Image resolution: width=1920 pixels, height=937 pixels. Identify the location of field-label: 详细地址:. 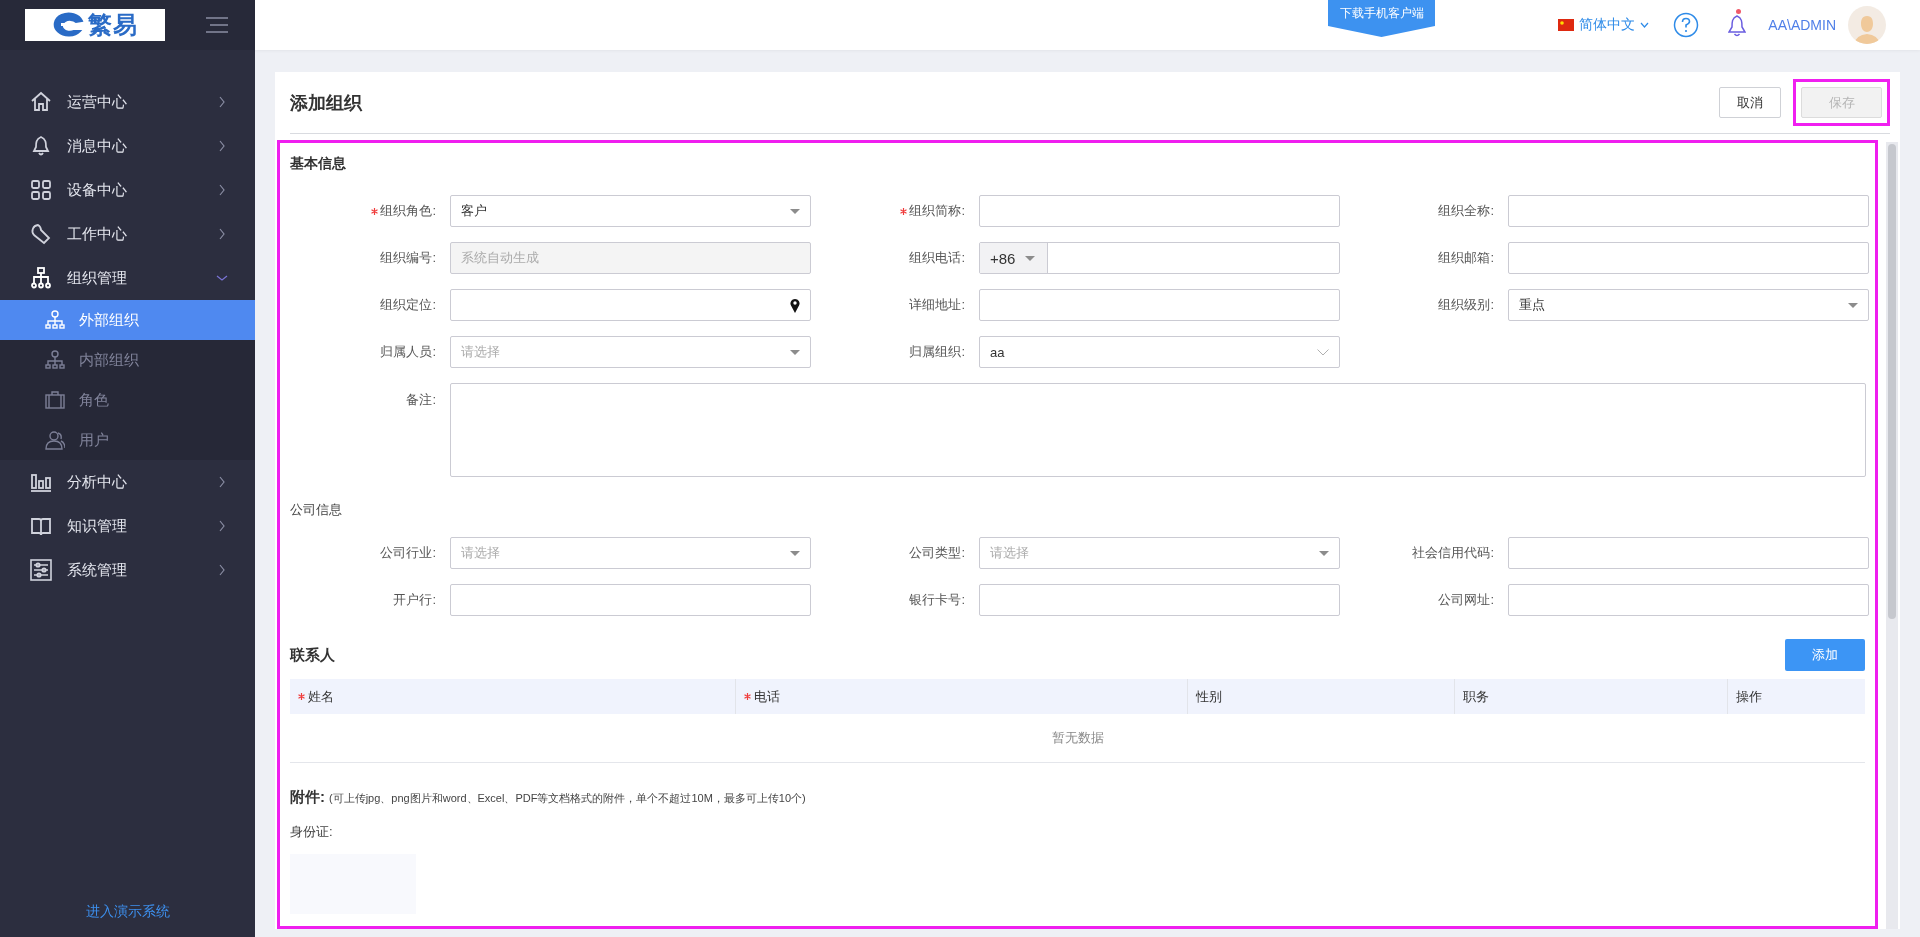
(937, 305).